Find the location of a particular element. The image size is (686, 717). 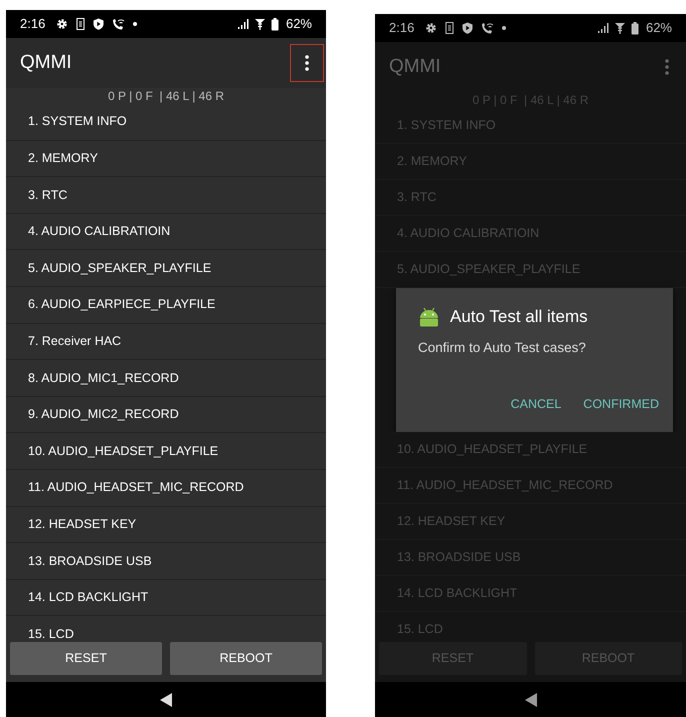

dialog-title: Auto Test all items is located at coordinates (519, 317).